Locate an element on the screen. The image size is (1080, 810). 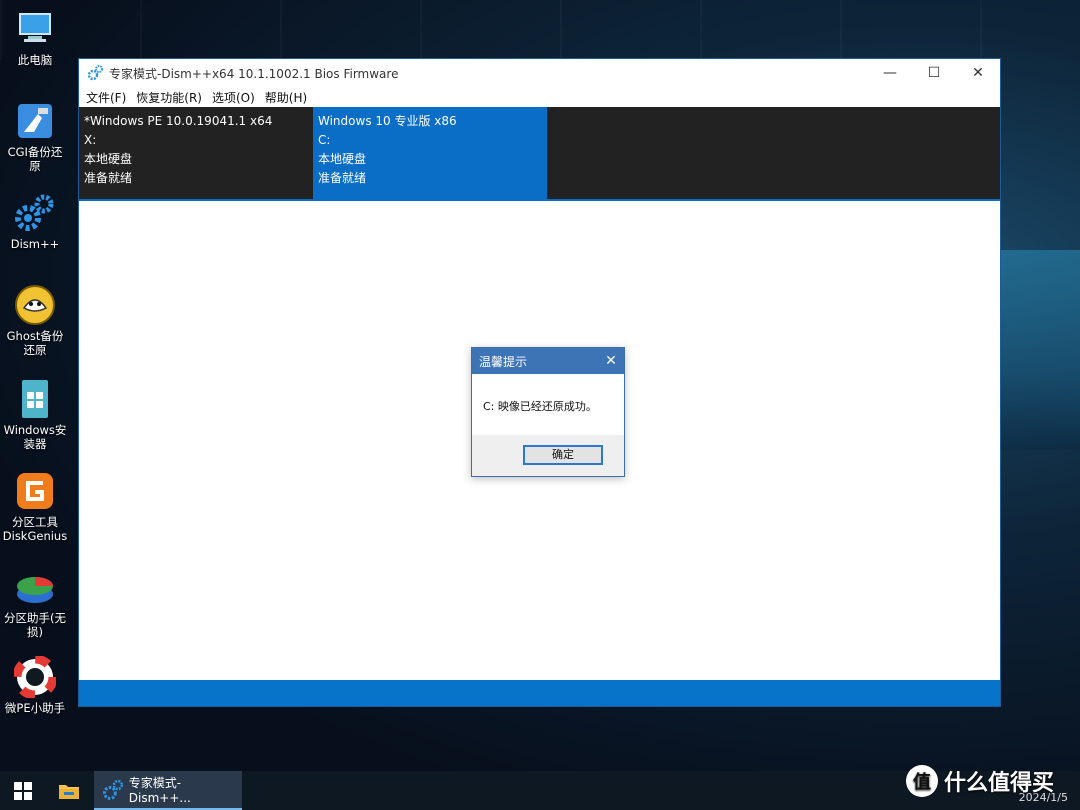
ghost-icon is located at coordinates (35, 305).